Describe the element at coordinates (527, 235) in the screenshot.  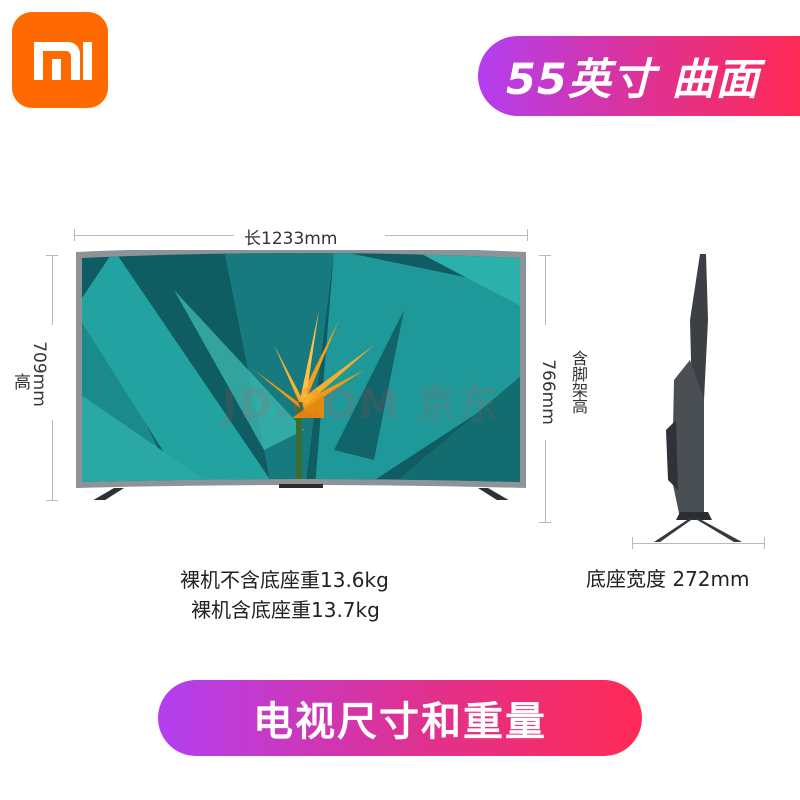
I see `length-tick-right` at that location.